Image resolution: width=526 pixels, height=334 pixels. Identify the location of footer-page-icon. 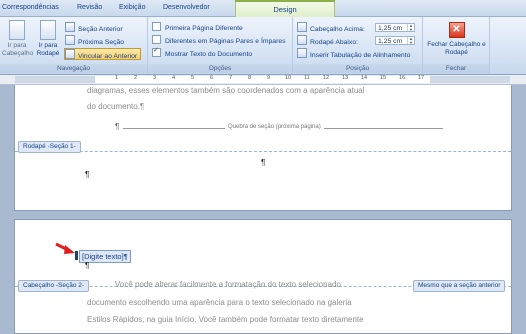
(48, 30).